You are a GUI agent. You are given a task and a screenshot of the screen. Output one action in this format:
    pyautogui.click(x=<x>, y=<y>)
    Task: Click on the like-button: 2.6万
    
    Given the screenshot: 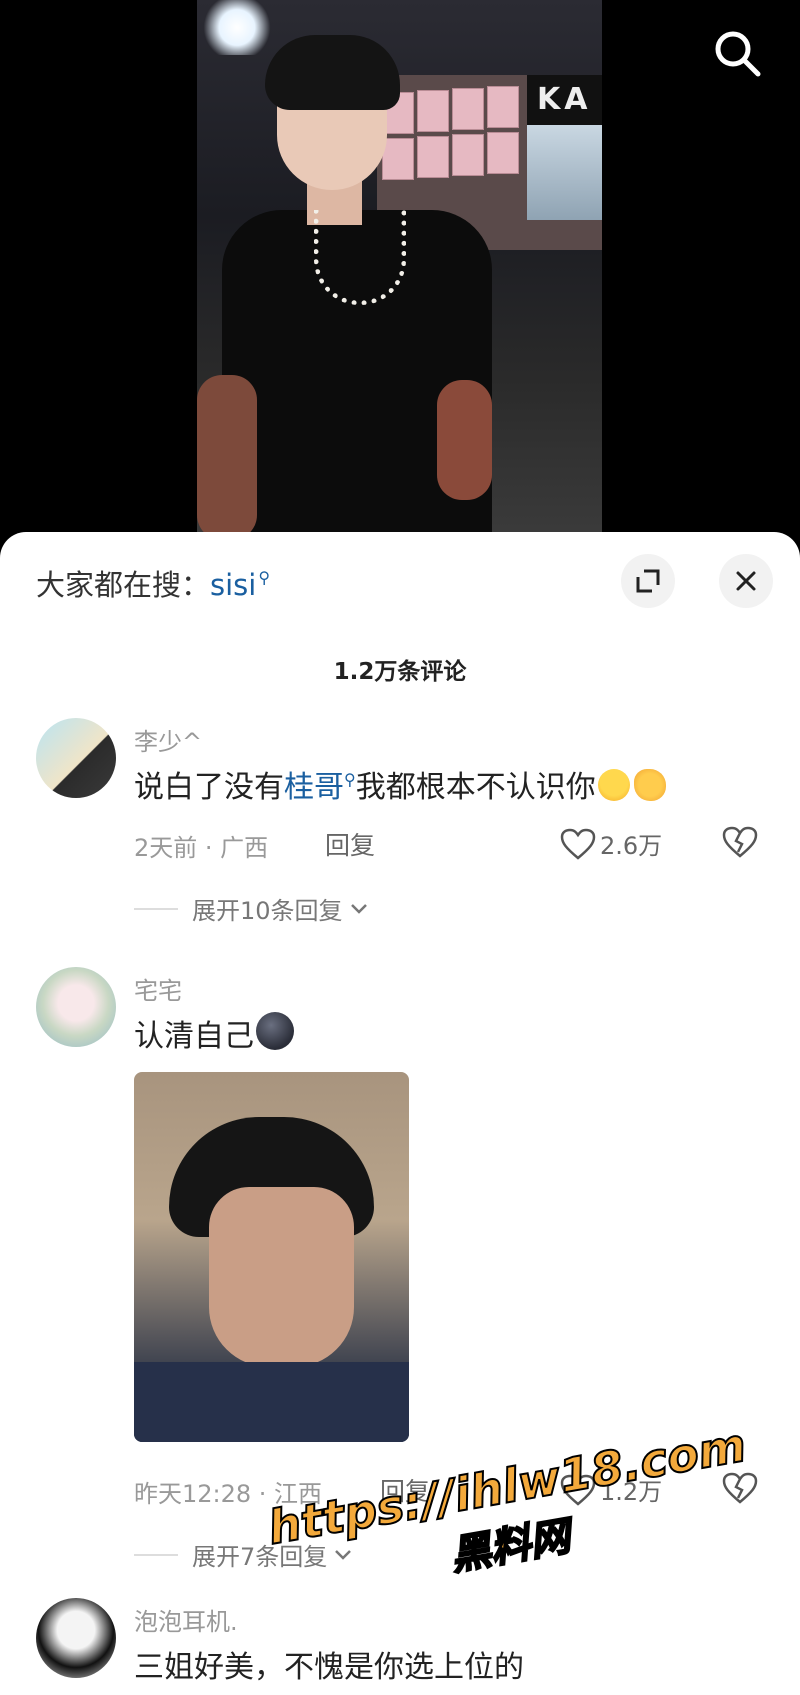 What is the action you would take?
    pyautogui.click(x=611, y=843)
    